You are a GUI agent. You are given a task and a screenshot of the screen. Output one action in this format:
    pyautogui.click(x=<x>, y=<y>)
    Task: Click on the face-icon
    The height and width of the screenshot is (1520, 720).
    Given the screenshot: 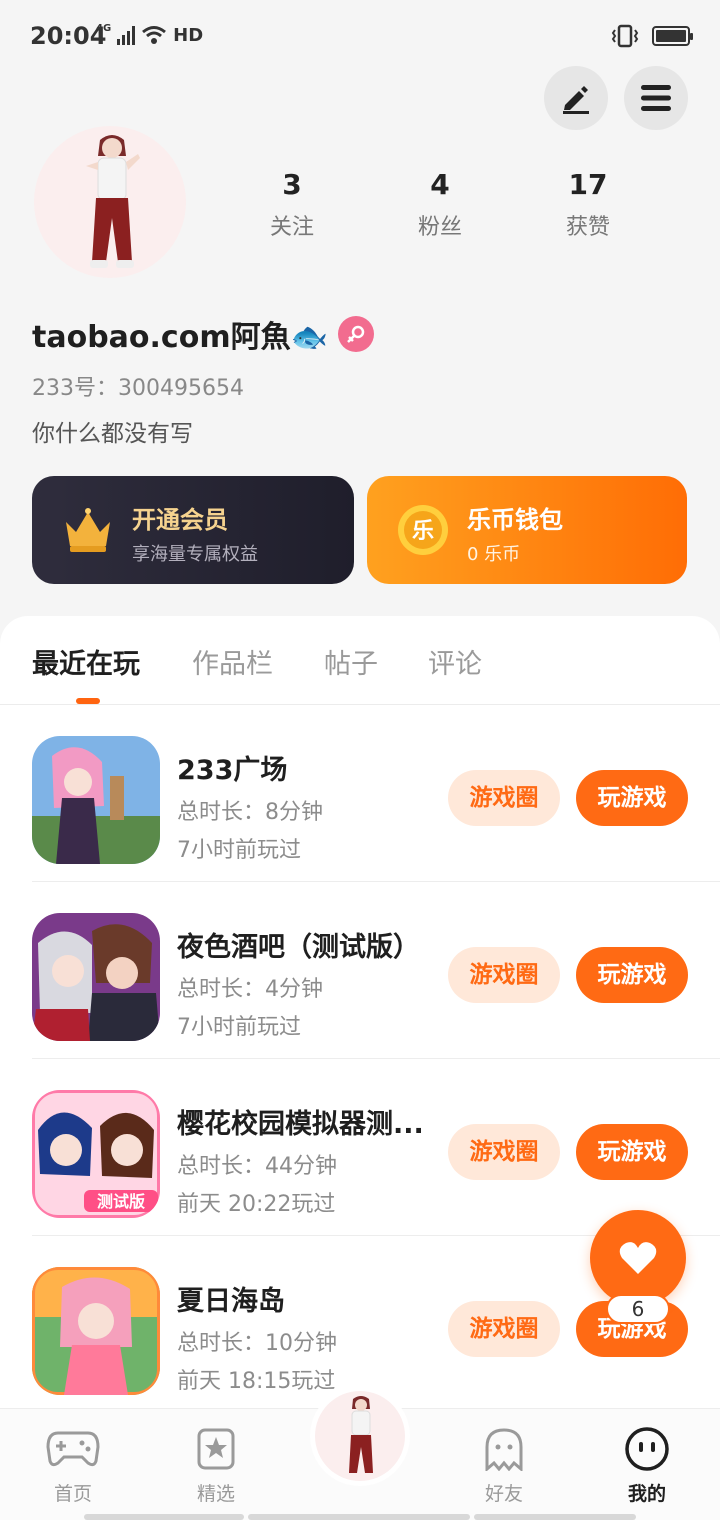 What is the action you would take?
    pyautogui.click(x=647, y=1449)
    